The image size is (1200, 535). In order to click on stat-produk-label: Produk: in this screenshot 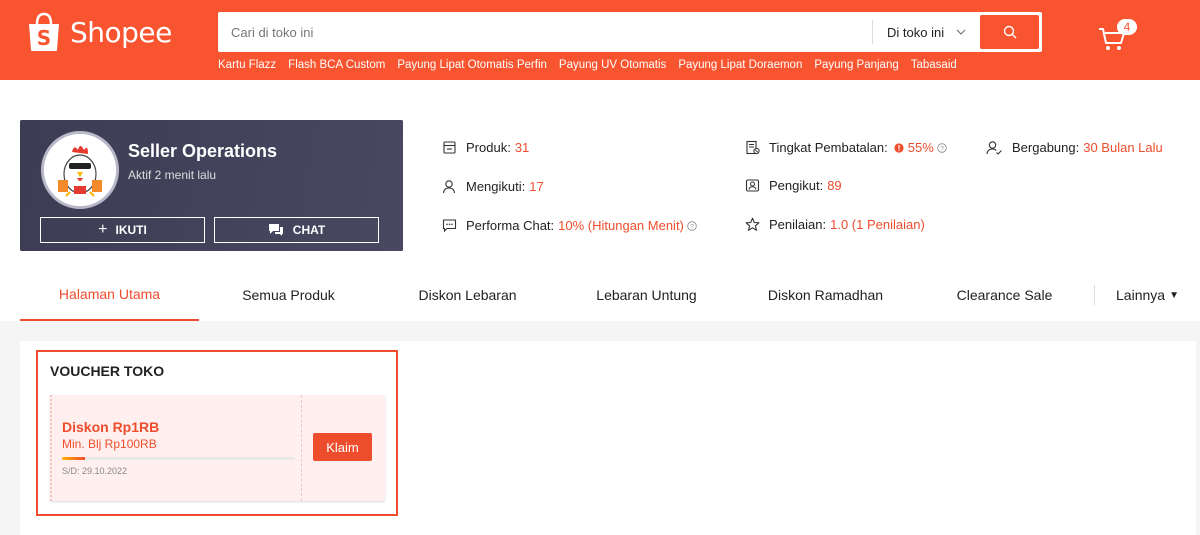, I will do `click(488, 147)`.